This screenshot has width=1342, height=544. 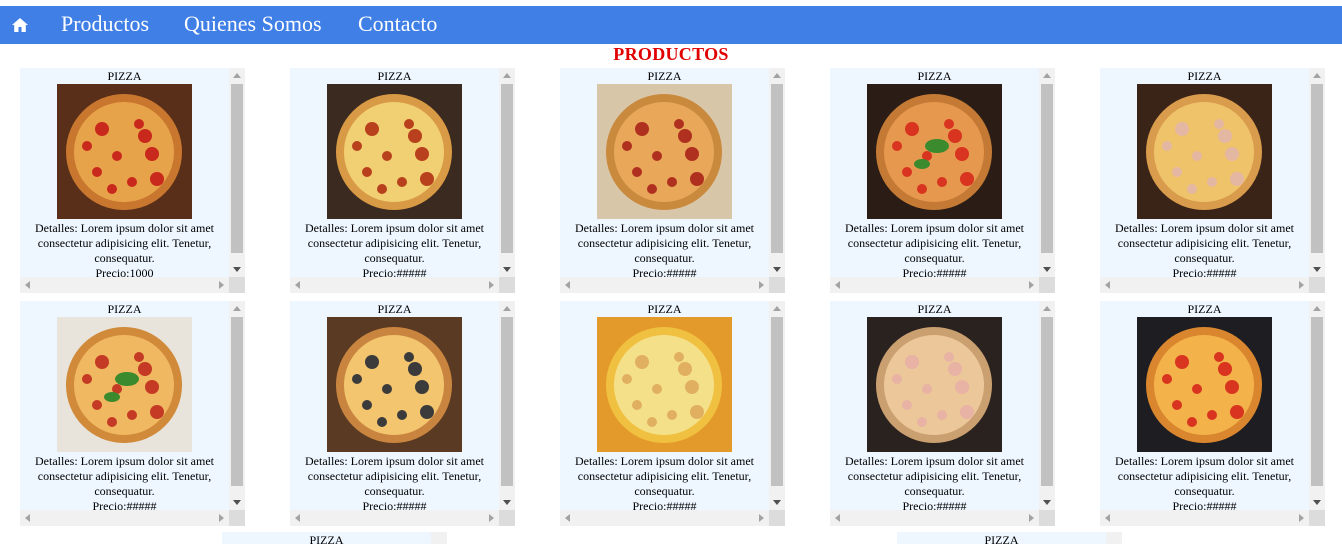 I want to click on nav-link-productos: Productos, so click(x=105, y=24).